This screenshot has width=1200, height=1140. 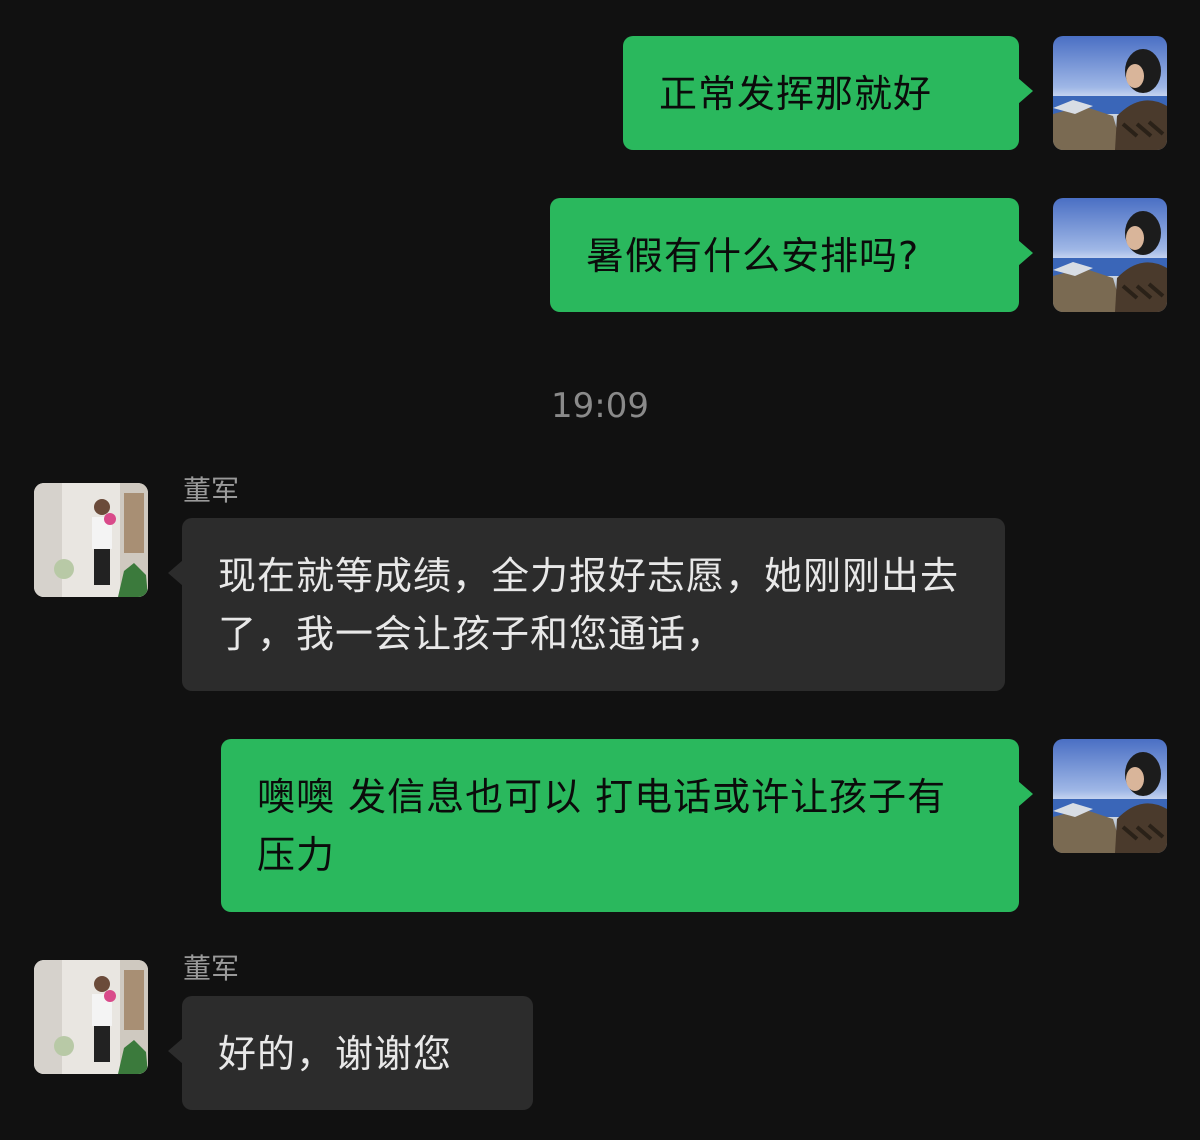 What do you see at coordinates (828, 93) in the screenshot?
I see `message-bubble-outgoing: 正常发挥那就好` at bounding box center [828, 93].